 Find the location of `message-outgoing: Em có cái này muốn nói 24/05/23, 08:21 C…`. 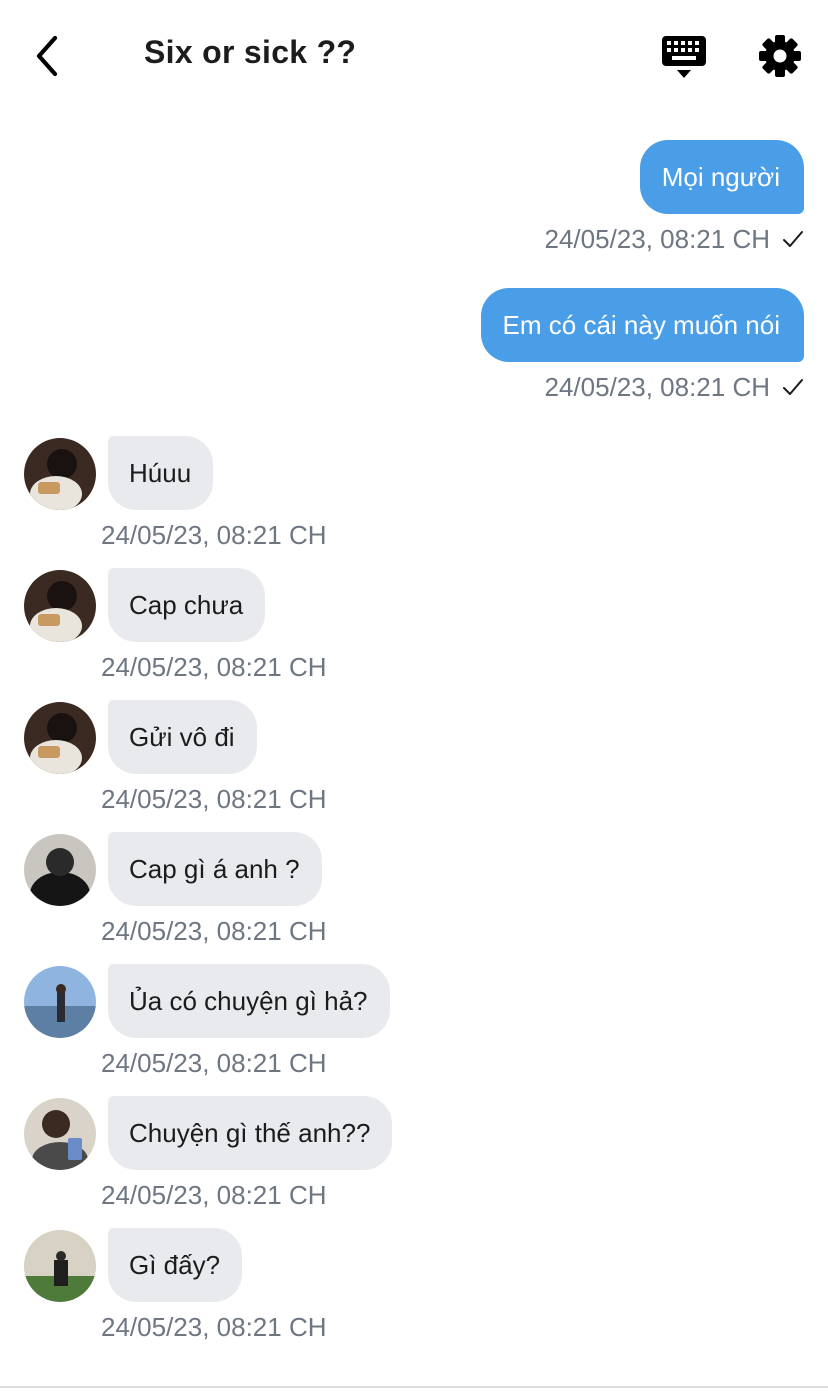

message-outgoing: Em có cái này muốn nói 24/05/23, 08:21 C… is located at coordinates (642, 345).